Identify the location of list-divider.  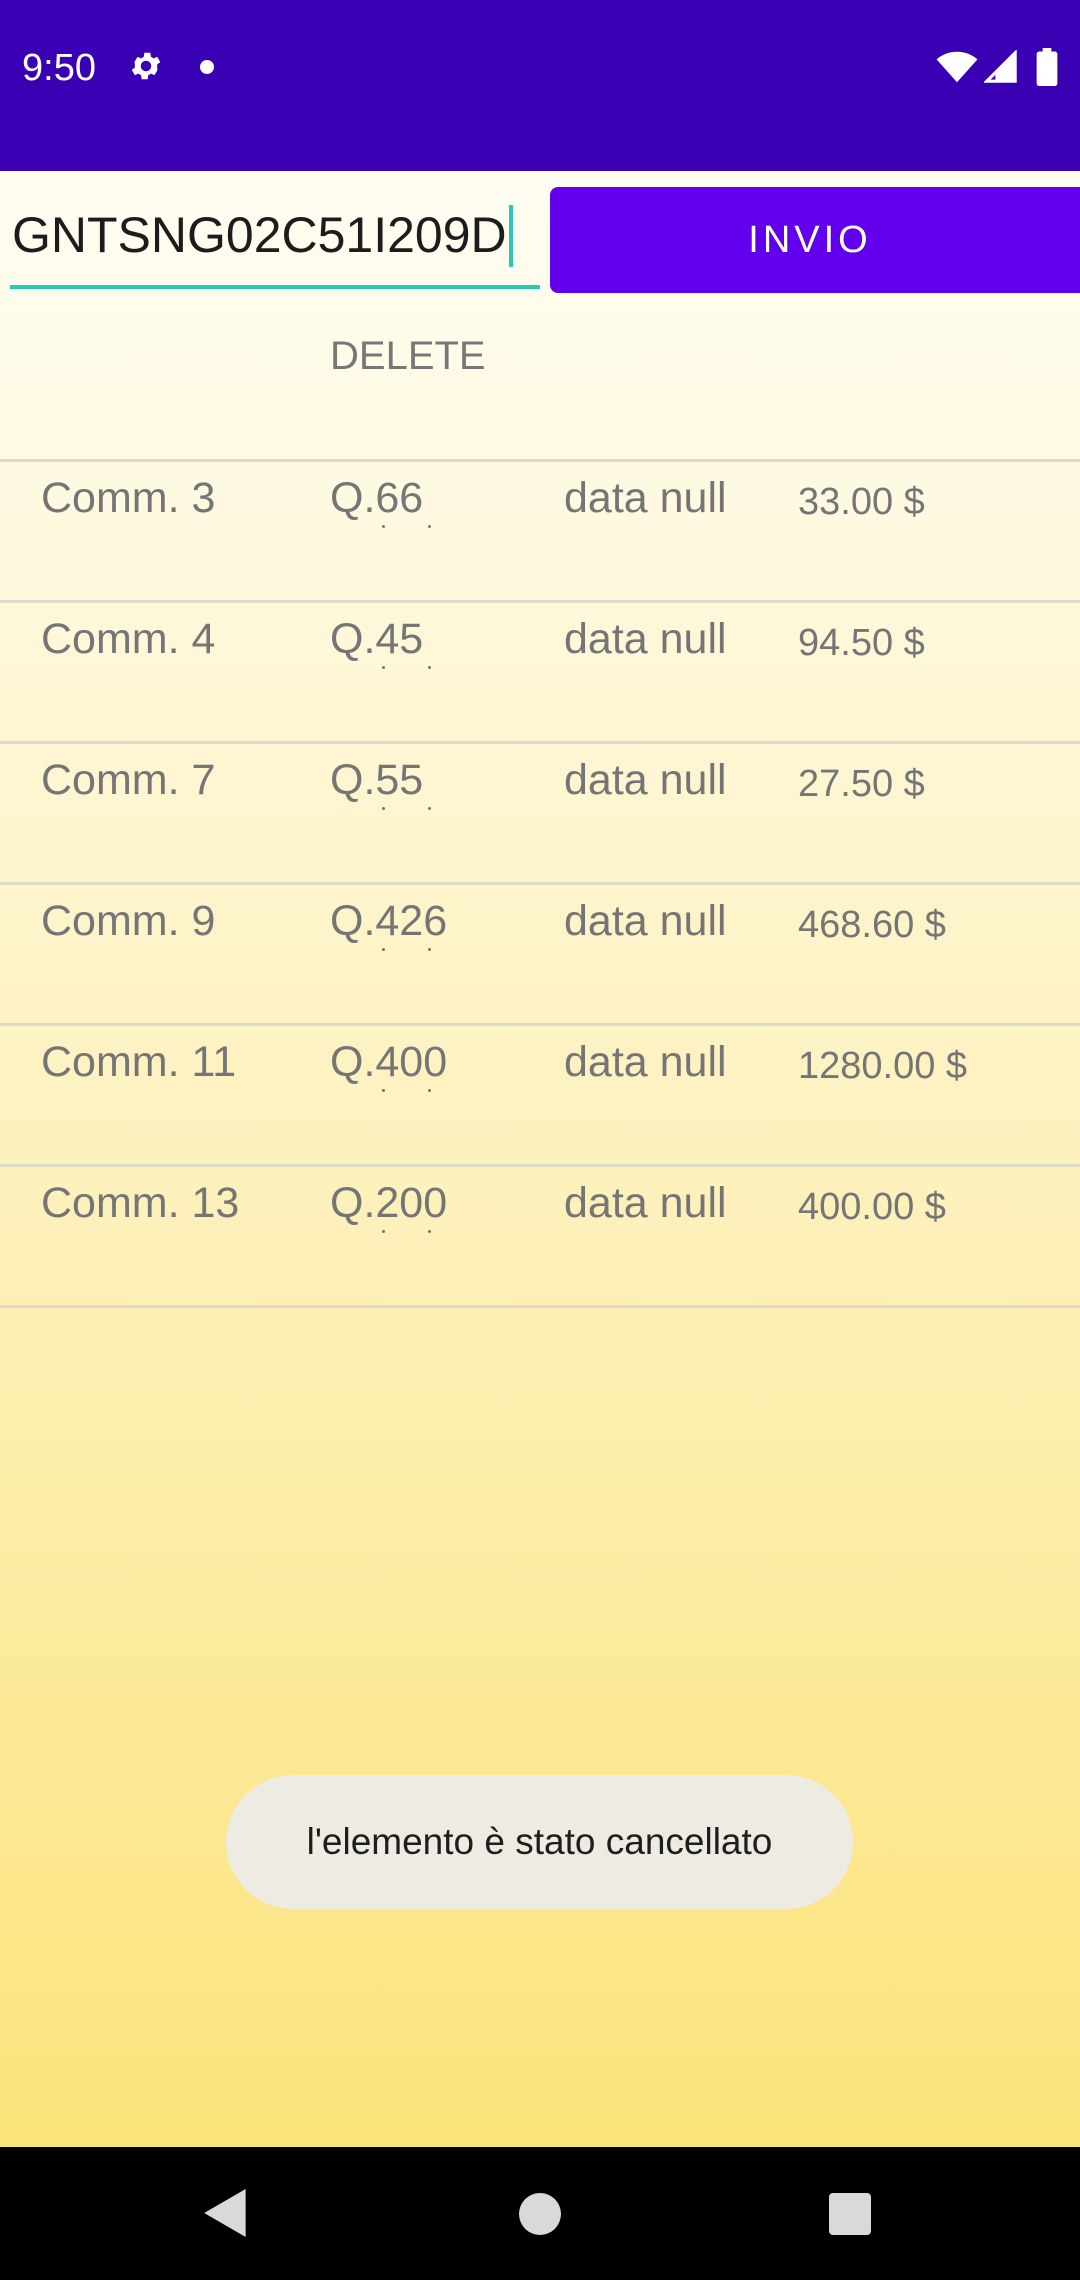
(540, 1306).